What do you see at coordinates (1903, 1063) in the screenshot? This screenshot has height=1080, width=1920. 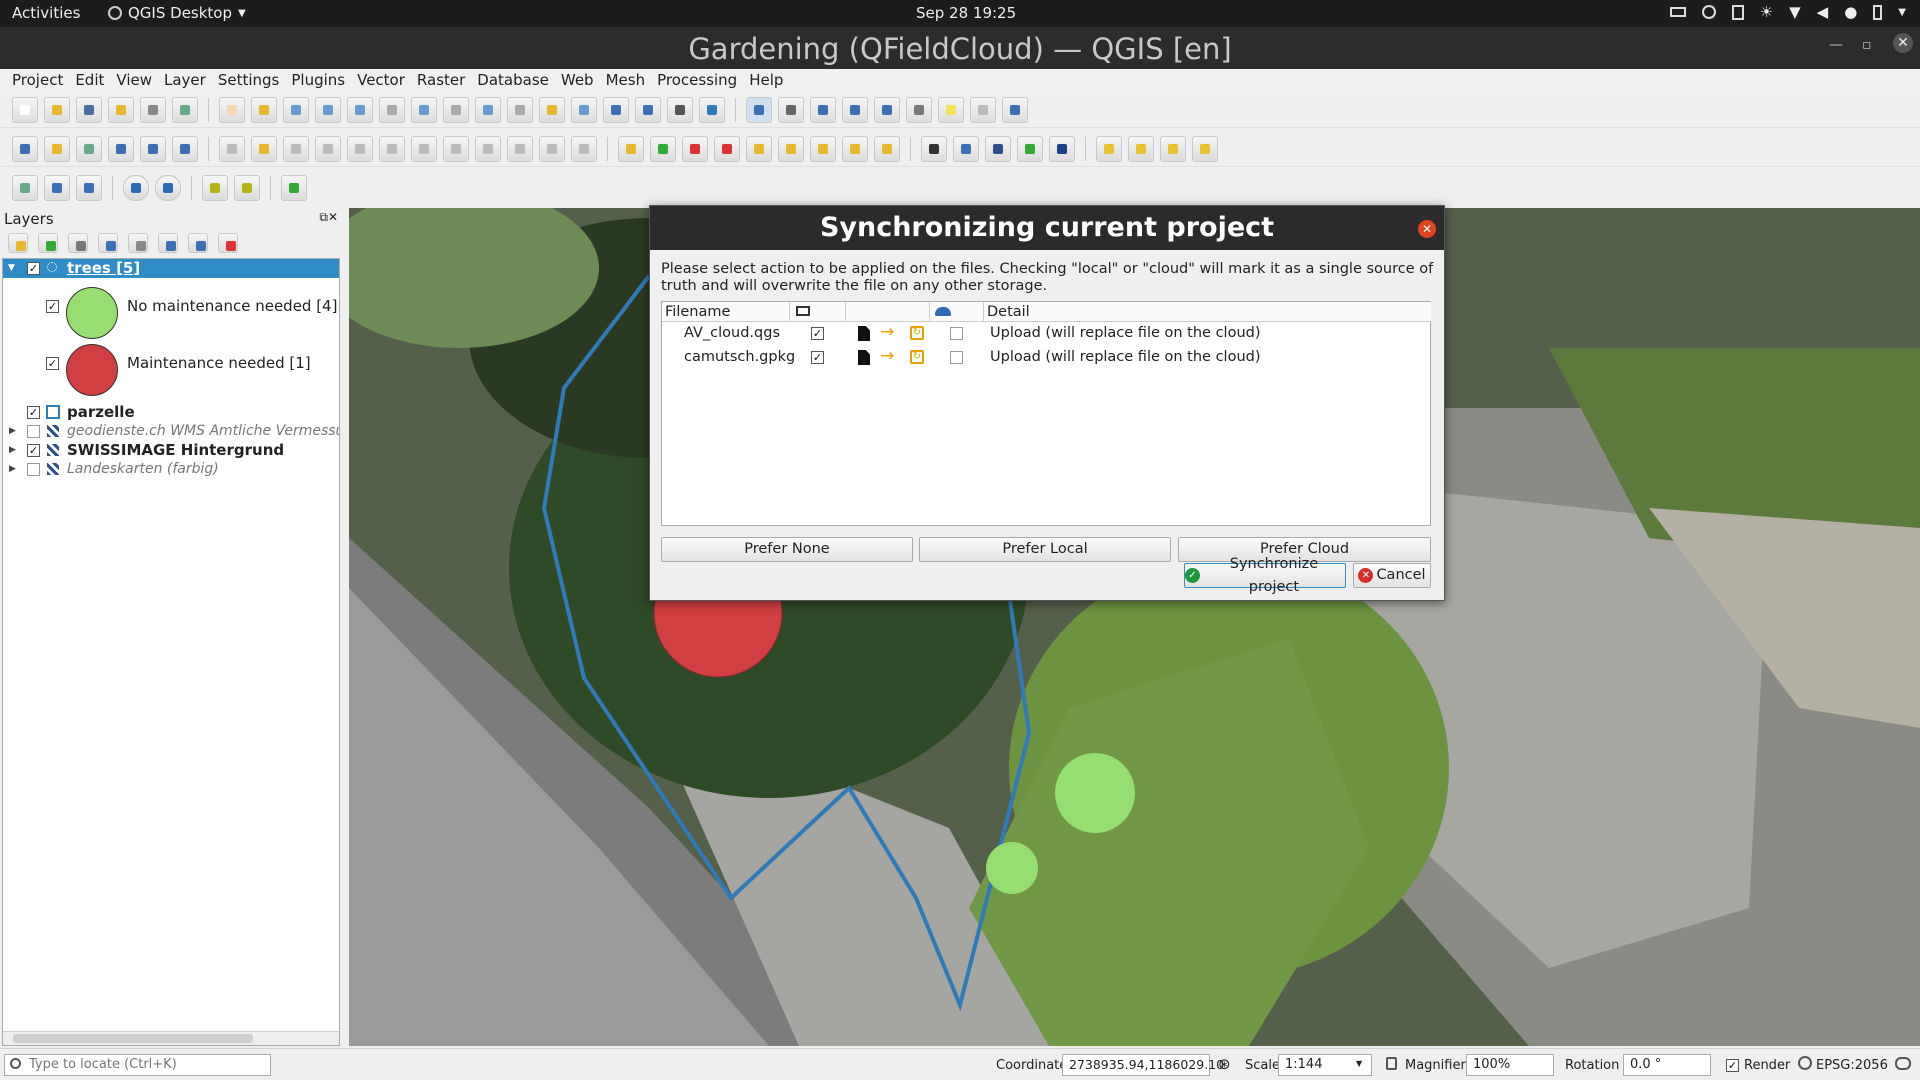 I see `messages-icon` at bounding box center [1903, 1063].